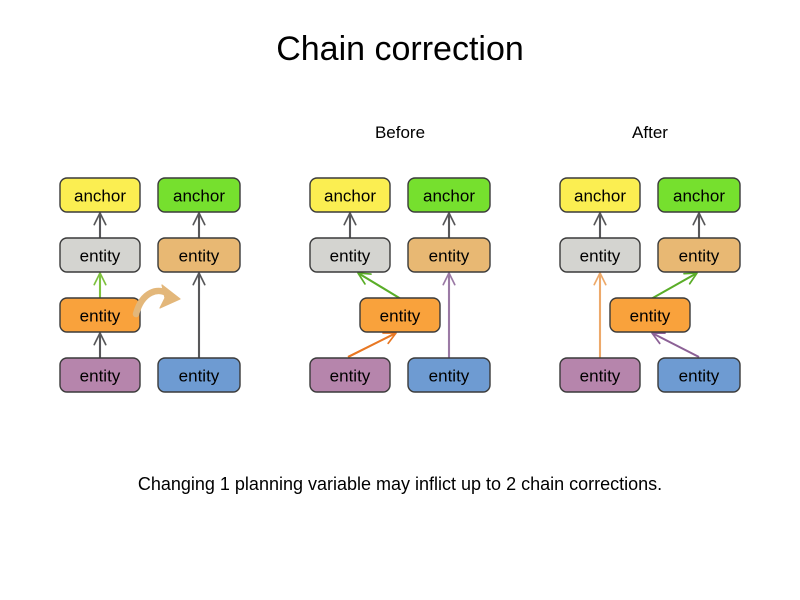 This screenshot has height=600, width=800. I want to click on node-g2-entity-purple: entity, so click(350, 375).